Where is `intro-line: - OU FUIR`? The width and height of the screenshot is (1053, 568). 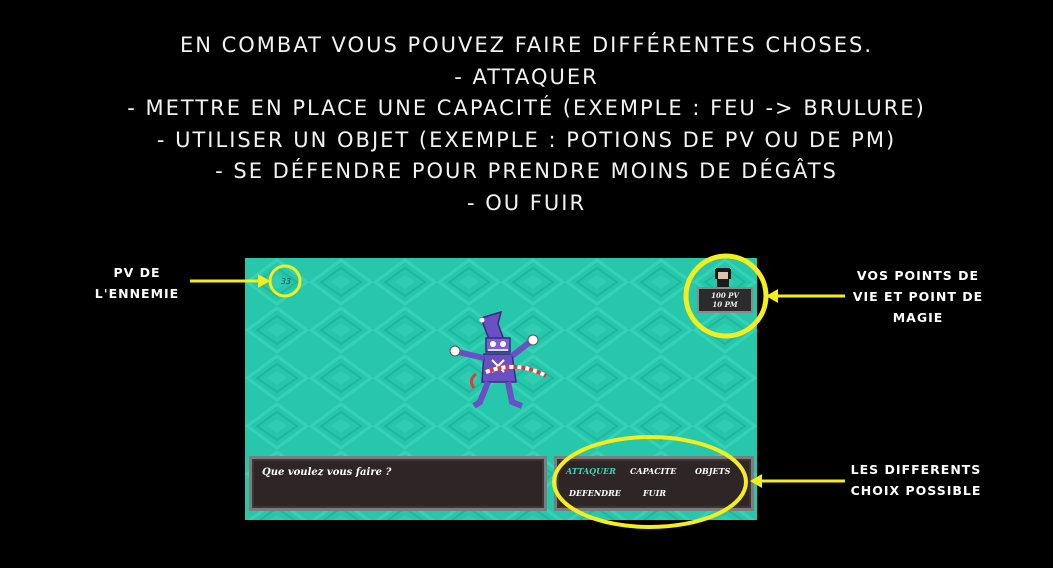
intro-line: - OU FUIR is located at coordinates (526, 202).